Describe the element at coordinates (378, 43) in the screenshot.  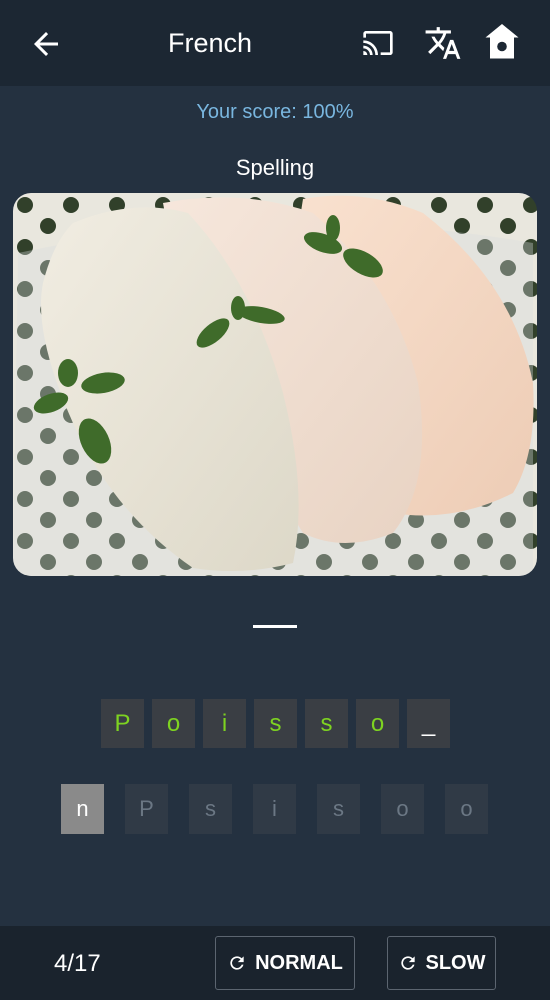
I see `cast-icon` at that location.